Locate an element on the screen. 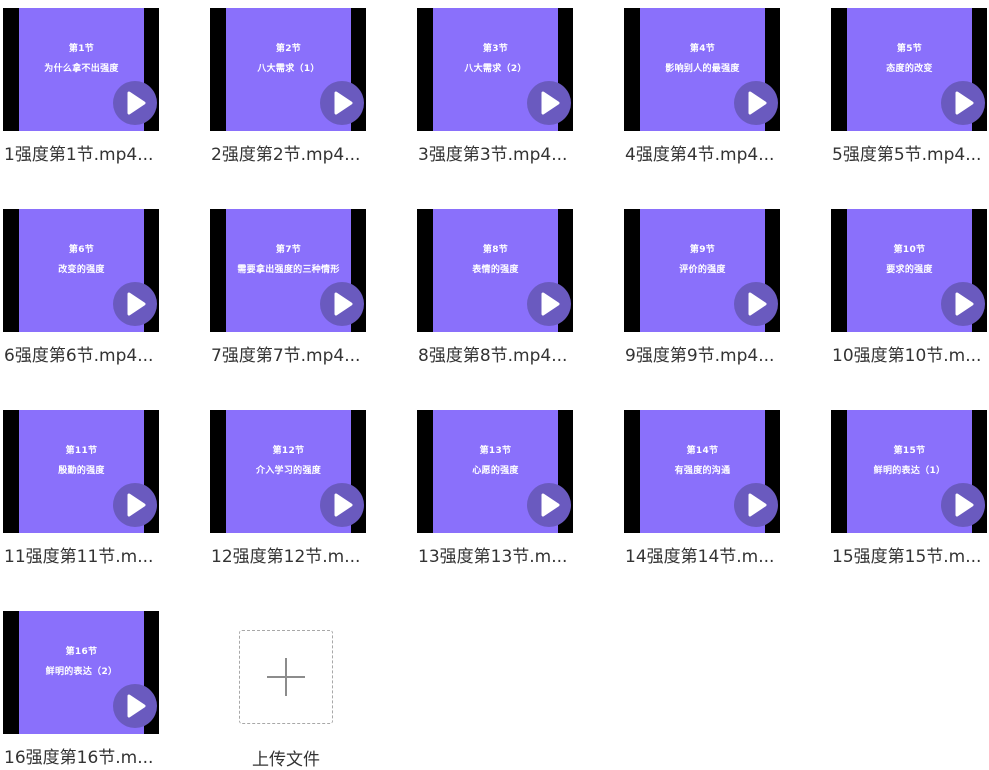 The height and width of the screenshot is (770, 989). video-thumbnail: 第10节 要求的强度 is located at coordinates (909, 270).